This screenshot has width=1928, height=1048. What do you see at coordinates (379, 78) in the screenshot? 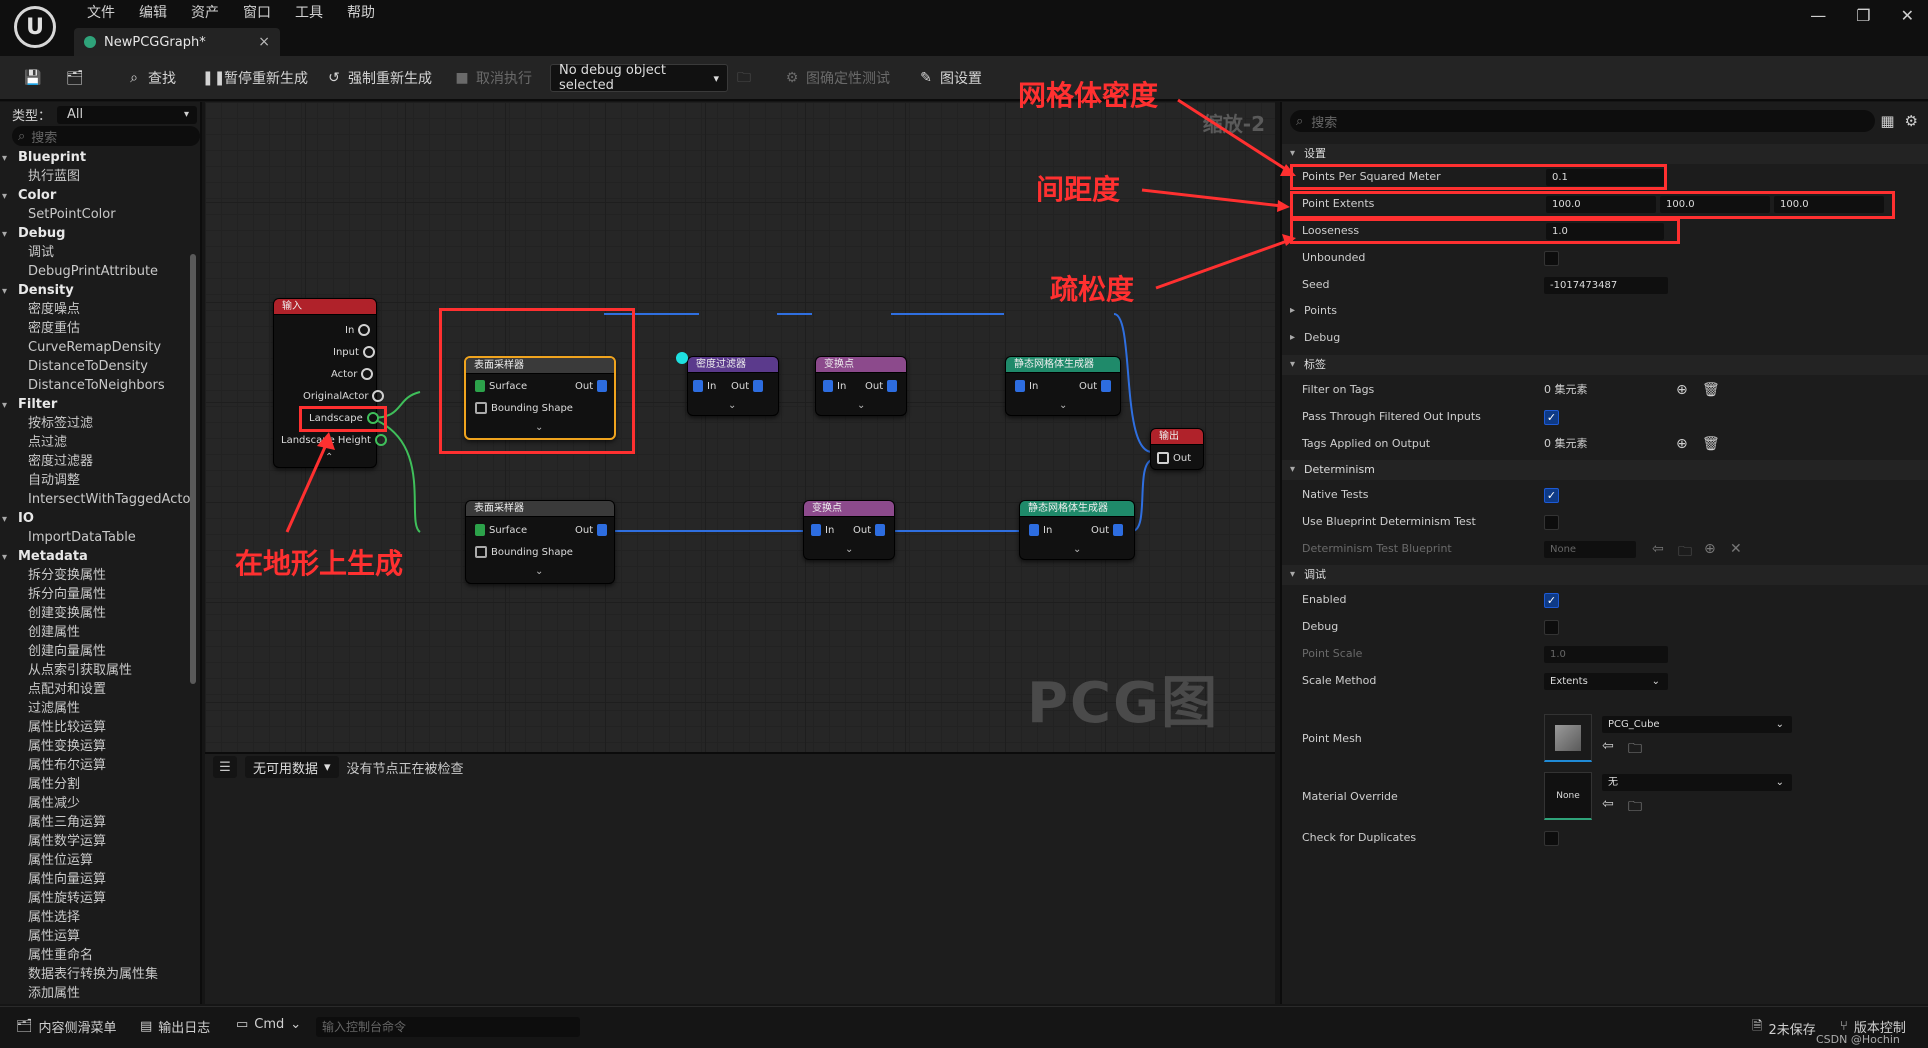
I see `force-regen-button: ↺ 强制重新生成` at bounding box center [379, 78].